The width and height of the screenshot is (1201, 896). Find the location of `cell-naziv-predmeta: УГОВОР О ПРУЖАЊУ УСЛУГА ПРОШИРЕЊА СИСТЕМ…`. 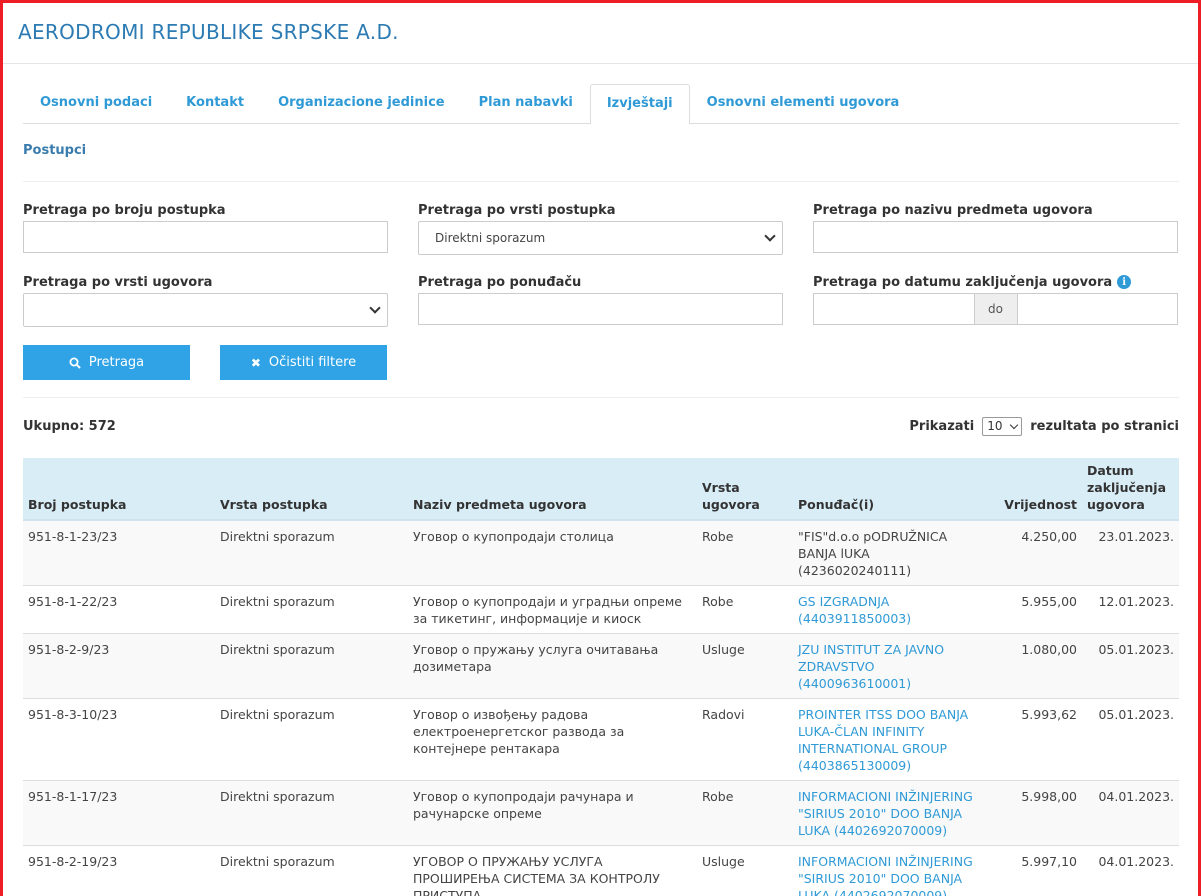

cell-naziv-predmeta: УГОВОР О ПРУЖАЊУ УСЛУГА ПРОШИРЕЊА СИСТЕМ… is located at coordinates (552, 870).